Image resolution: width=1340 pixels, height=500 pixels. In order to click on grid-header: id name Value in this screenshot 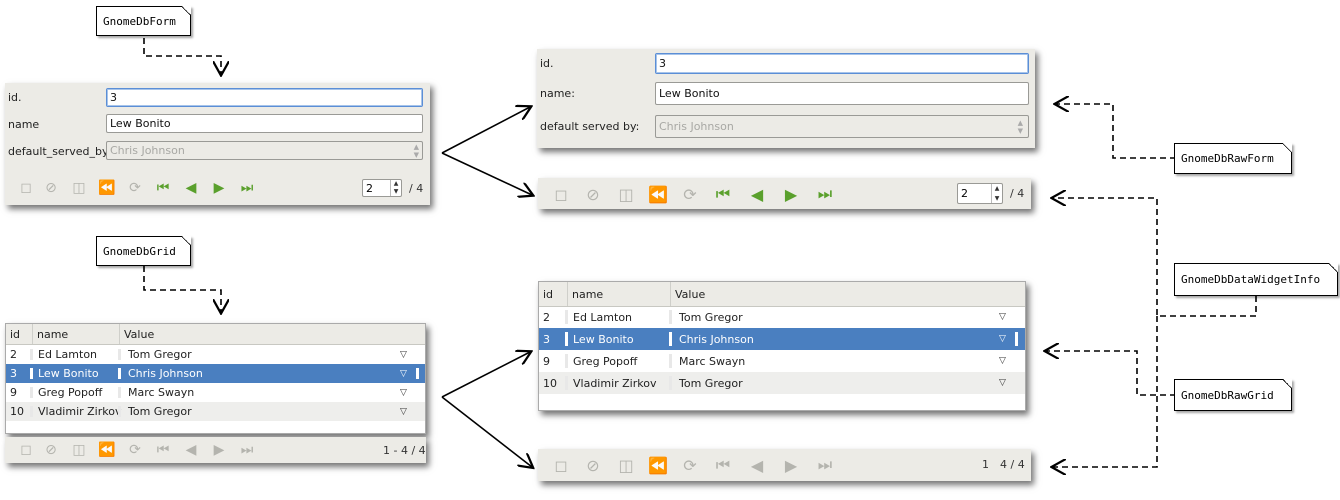, I will do `click(215, 334)`.